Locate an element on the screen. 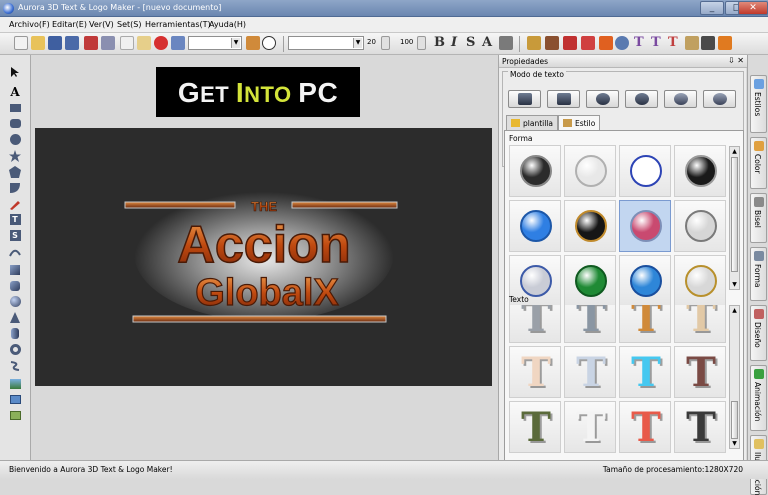 Image resolution: width=768 pixels, height=495 pixels. style-combo: ▼ is located at coordinates (215, 43).